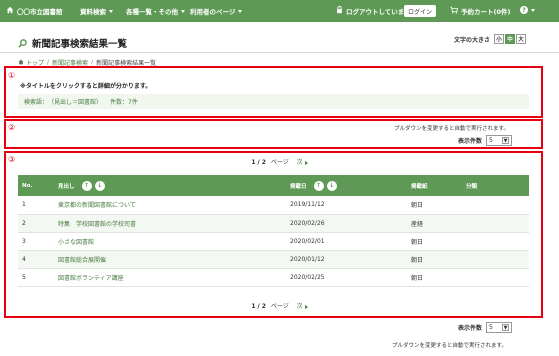 The height and width of the screenshot is (356, 559). I want to click on nav-user-label: 利用者のページ, so click(213, 12).